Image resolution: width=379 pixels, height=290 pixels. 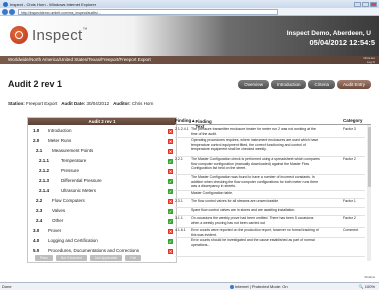 What do you see at coordinates (183, 120) in the screenshot?
I see `finding-column-header: Finding` at bounding box center [183, 120].